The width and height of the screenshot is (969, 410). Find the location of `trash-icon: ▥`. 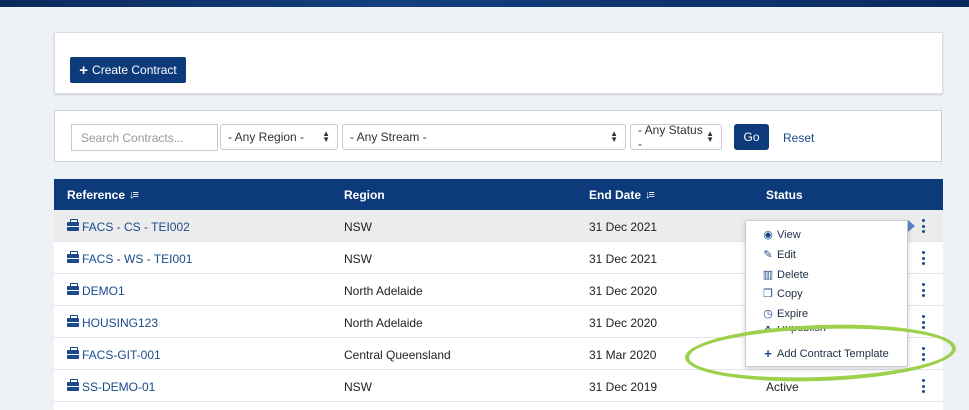

trash-icon: ▥ is located at coordinates (768, 275).